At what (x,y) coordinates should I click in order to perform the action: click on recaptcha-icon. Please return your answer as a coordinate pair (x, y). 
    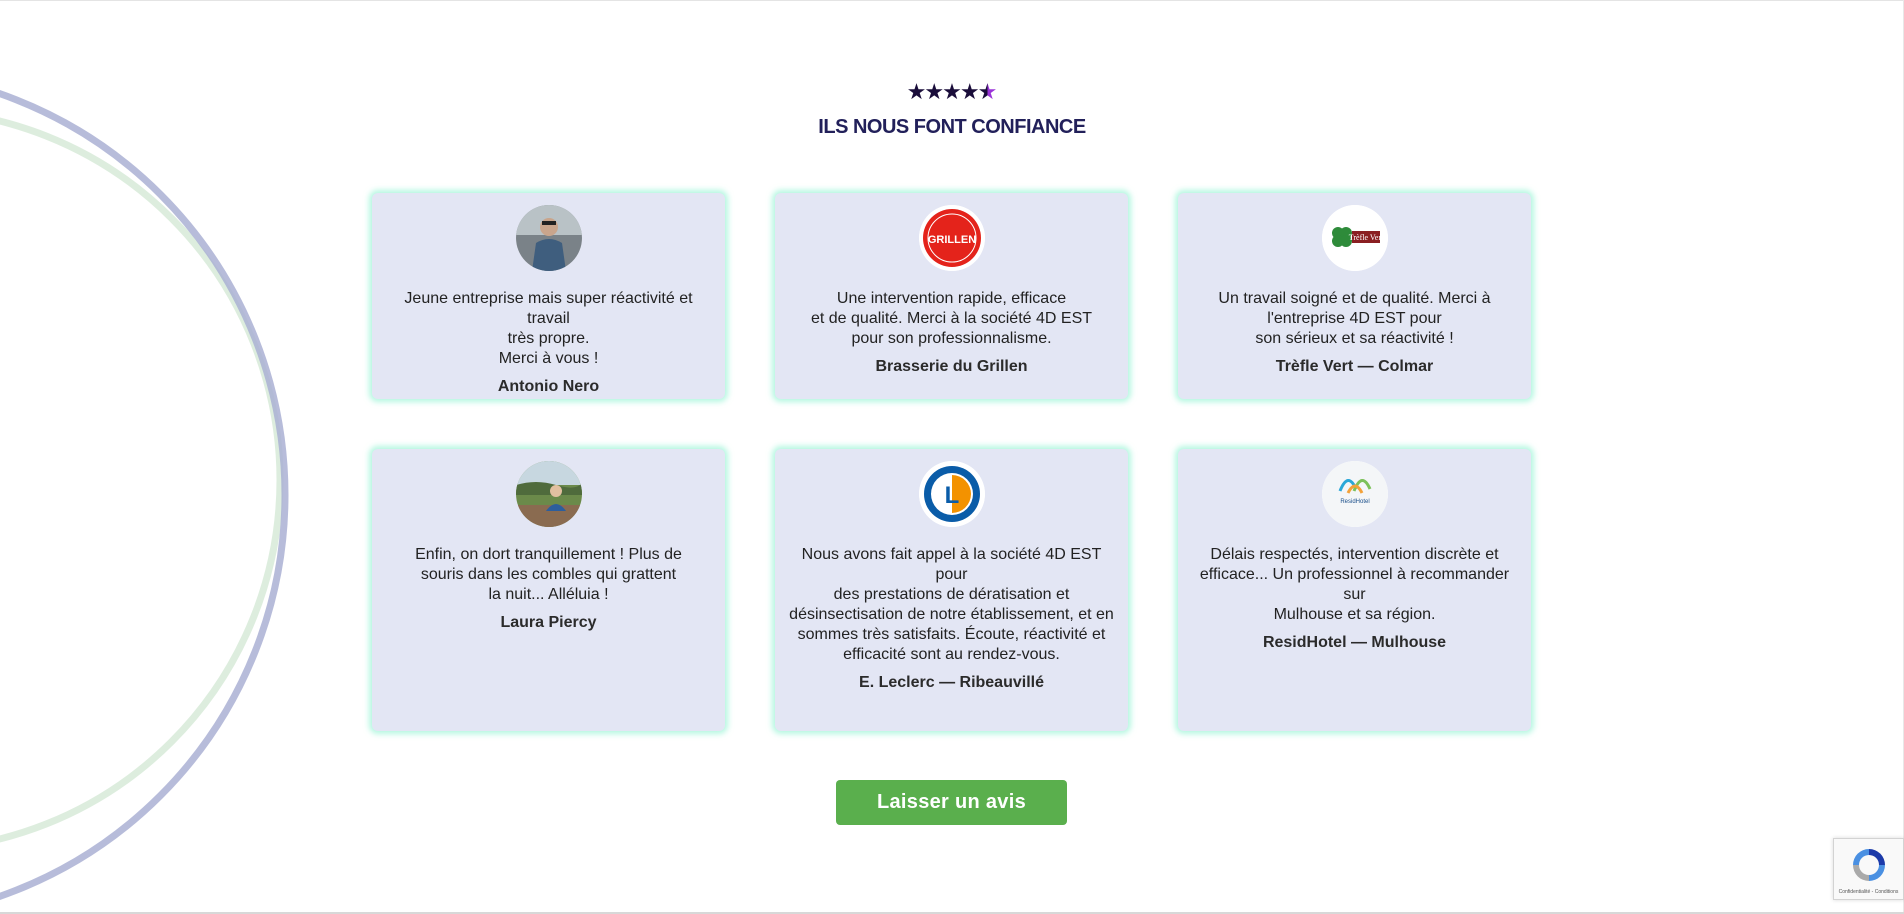
    Looking at the image, I should click on (1868, 865).